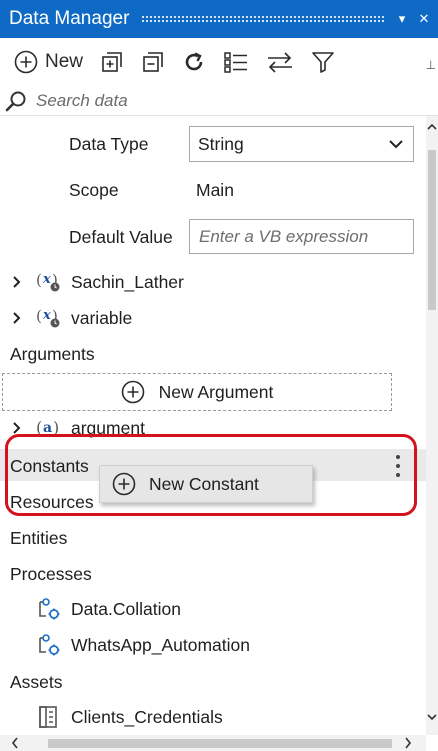 This screenshot has height=751, width=438. What do you see at coordinates (49, 466) in the screenshot?
I see `section-header-constants: Constants` at bounding box center [49, 466].